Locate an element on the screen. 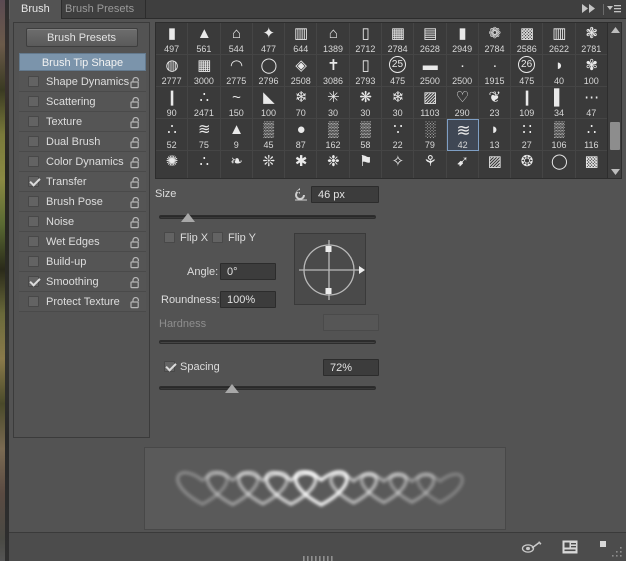  sidebar-item-brush-tip-shape: Brush Tip Shape is located at coordinates (82, 62).